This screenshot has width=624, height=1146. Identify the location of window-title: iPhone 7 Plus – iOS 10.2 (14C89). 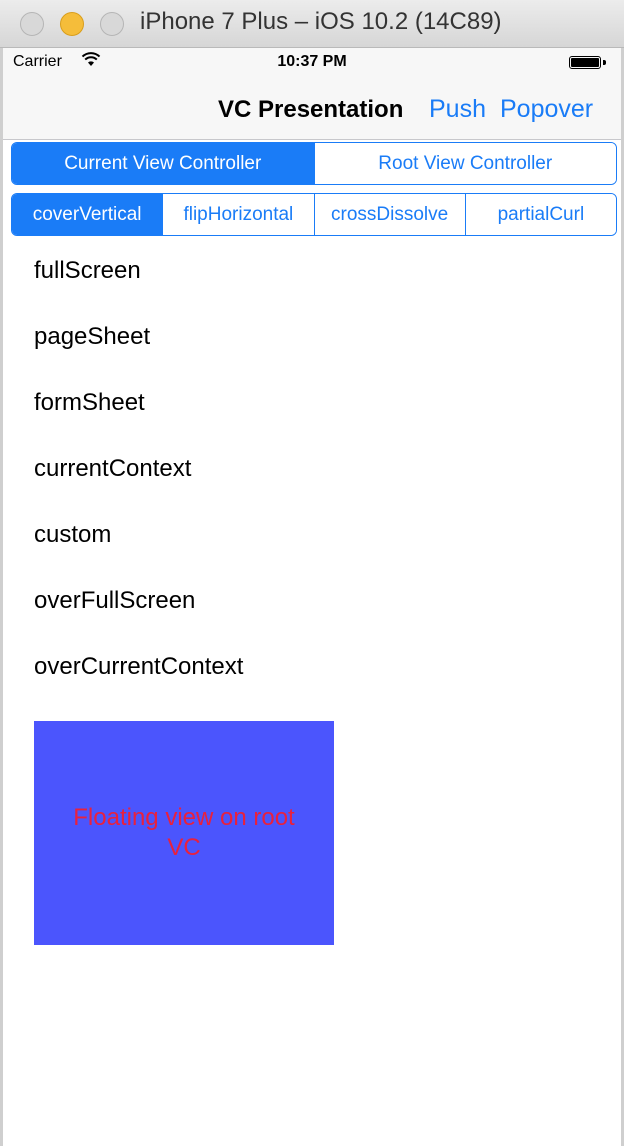
(321, 21).